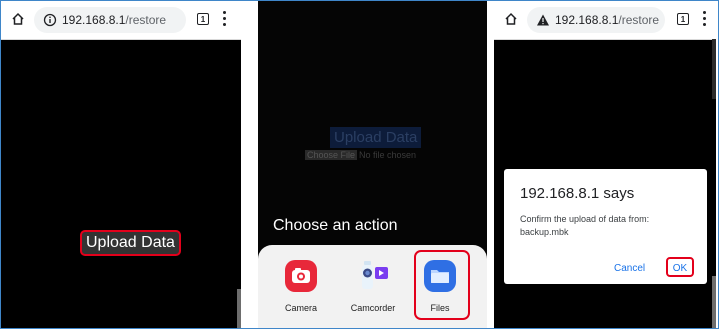 Image resolution: width=719 pixels, height=329 pixels. Describe the element at coordinates (388, 155) in the screenshot. I see `file-status: No file chosen` at that location.